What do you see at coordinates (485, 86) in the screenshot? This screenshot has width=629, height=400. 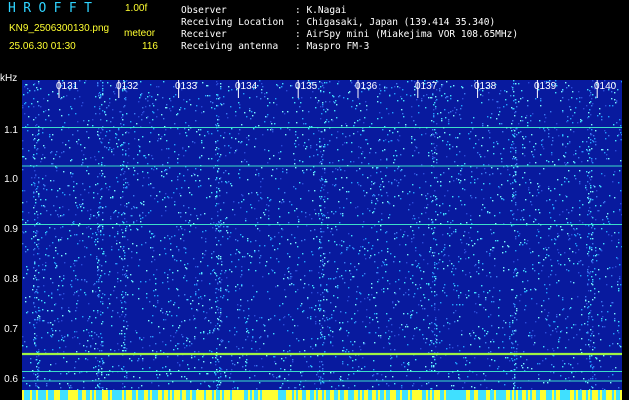 I see `x-tick-label: 0138` at bounding box center [485, 86].